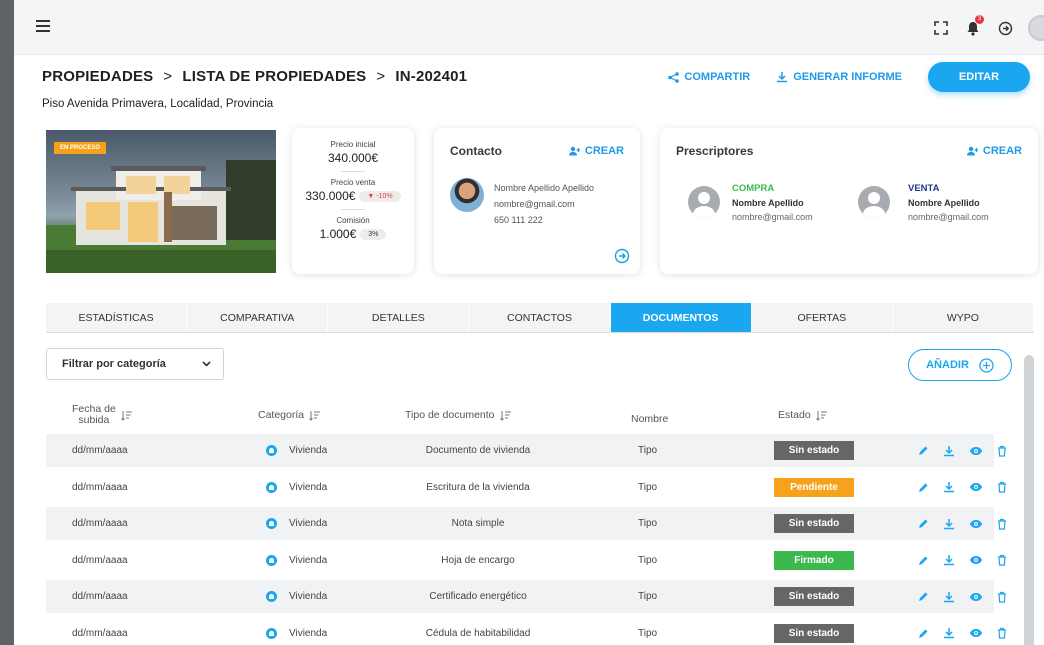 The image size is (1044, 645). I want to click on contact-title: Contacto, so click(476, 151).